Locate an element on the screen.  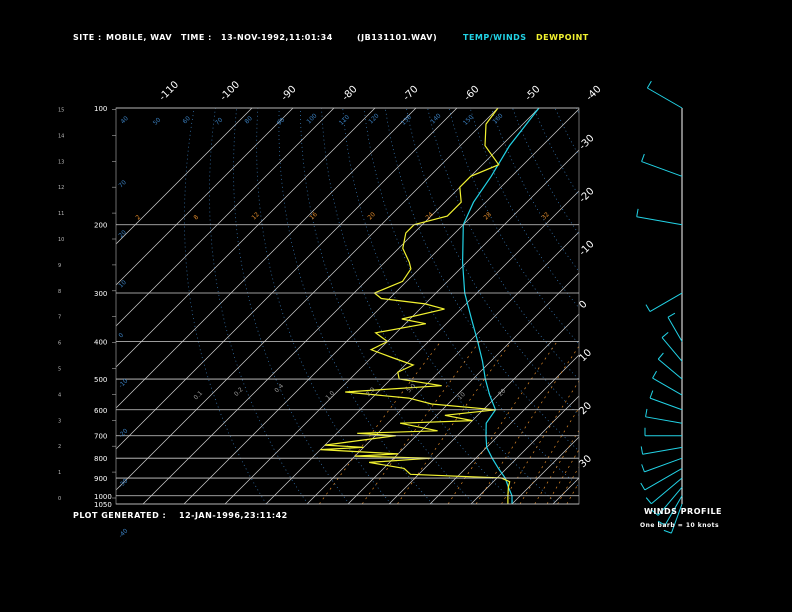
mixing-ratio-label: 28 is located at coordinates (487, 216).